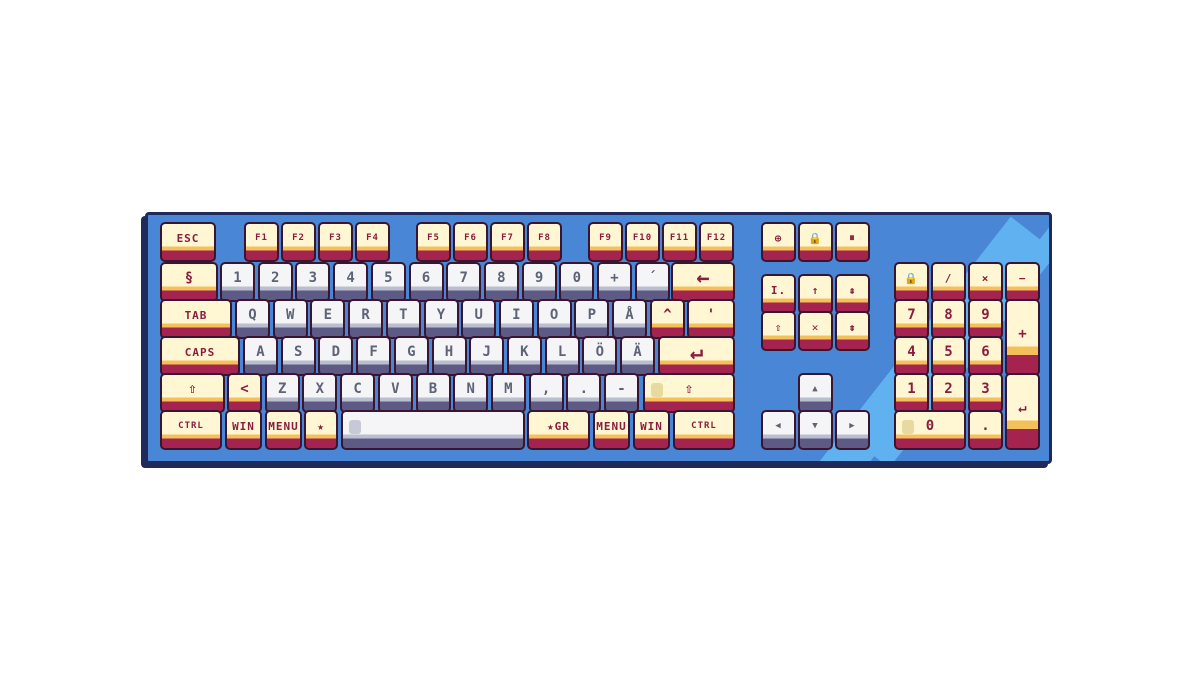  I want to click on key-home-5: H, so click(449, 356).